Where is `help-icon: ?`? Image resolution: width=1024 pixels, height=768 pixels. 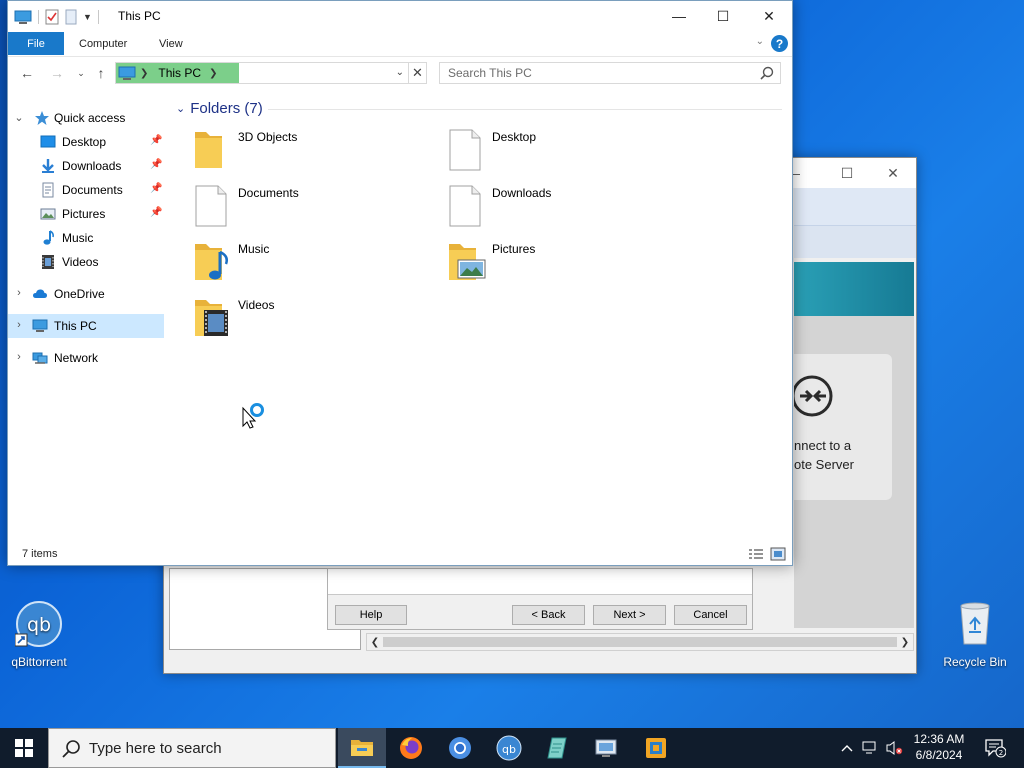
help-icon: ? is located at coordinates (779, 43).